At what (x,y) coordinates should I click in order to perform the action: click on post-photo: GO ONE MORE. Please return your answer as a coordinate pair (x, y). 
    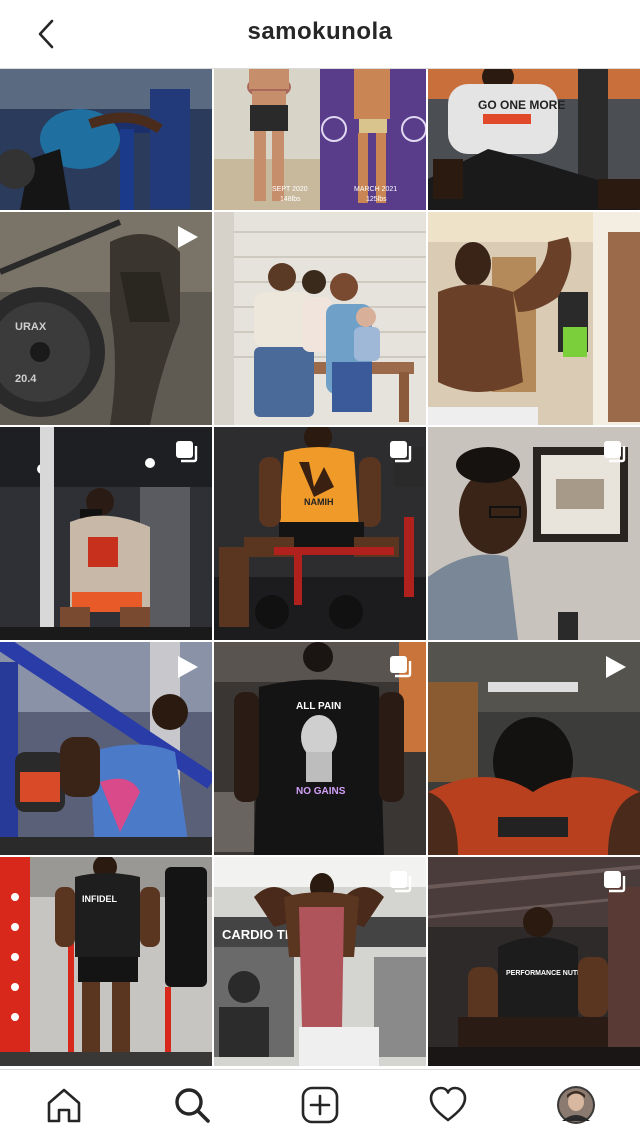
    Looking at the image, I should click on (534, 139).